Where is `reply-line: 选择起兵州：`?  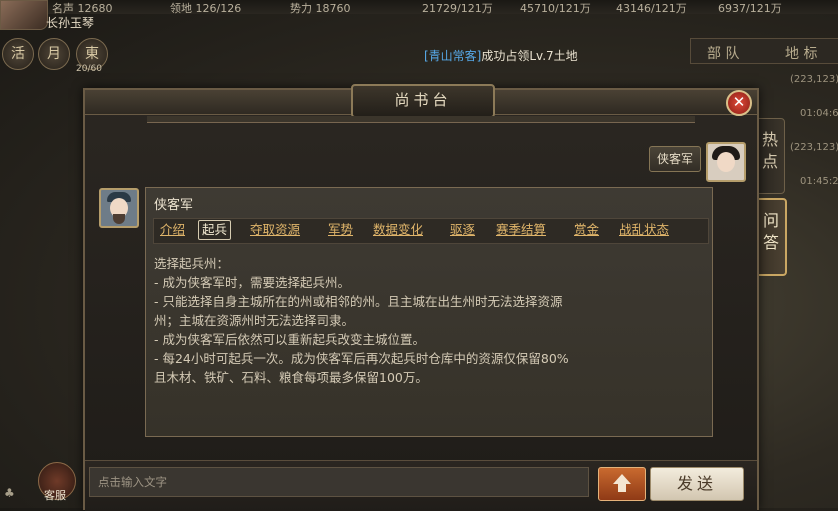
reply-line: 选择起兵州： is located at coordinates (192, 263).